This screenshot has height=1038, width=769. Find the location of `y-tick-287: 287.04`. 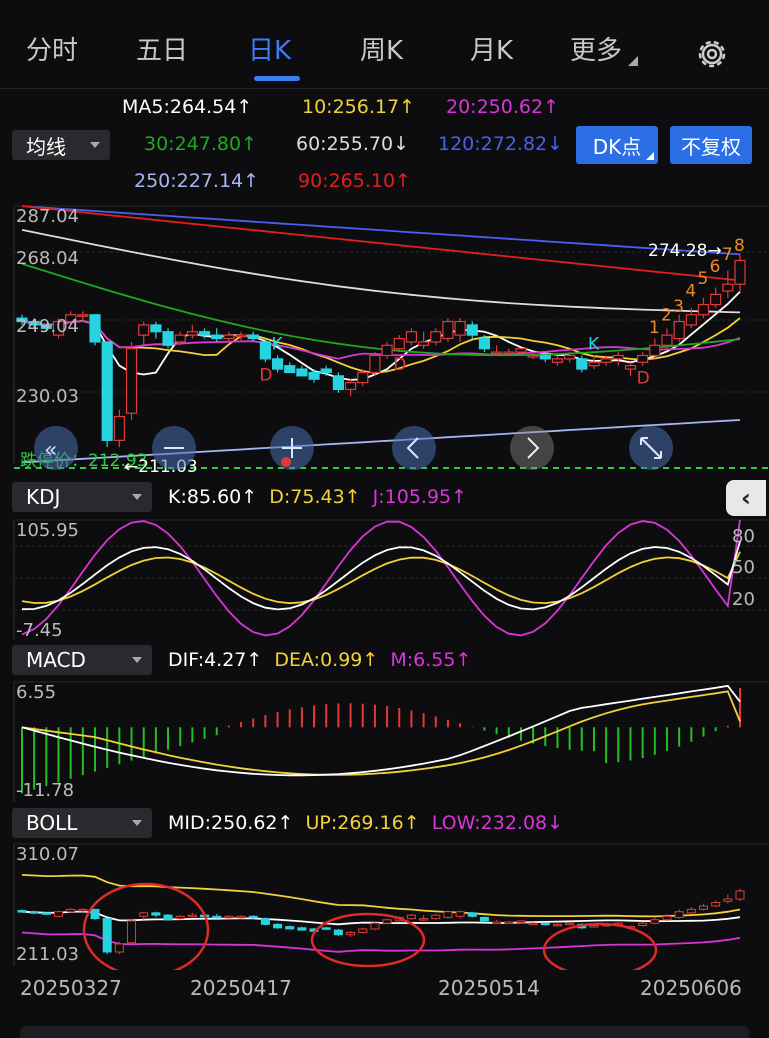

y-tick-287: 287.04 is located at coordinates (47, 216).